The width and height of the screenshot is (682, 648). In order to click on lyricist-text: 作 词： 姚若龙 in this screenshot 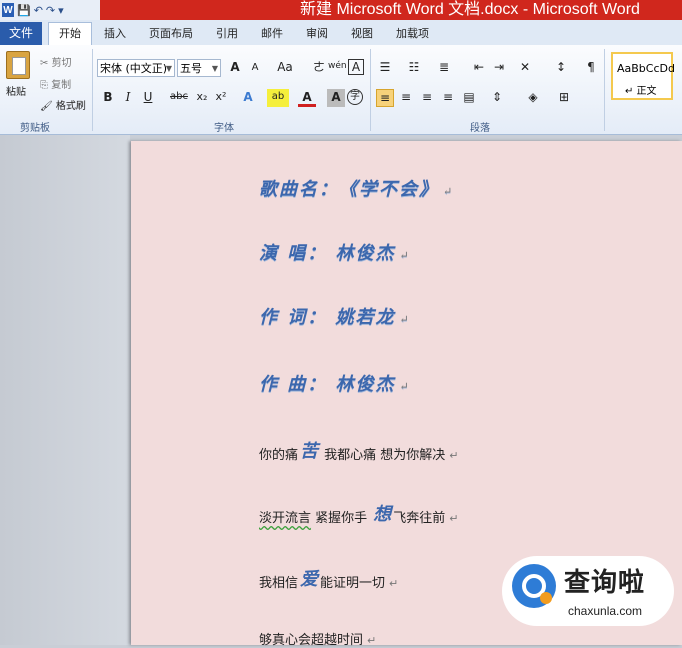, I will do `click(327, 317)`.